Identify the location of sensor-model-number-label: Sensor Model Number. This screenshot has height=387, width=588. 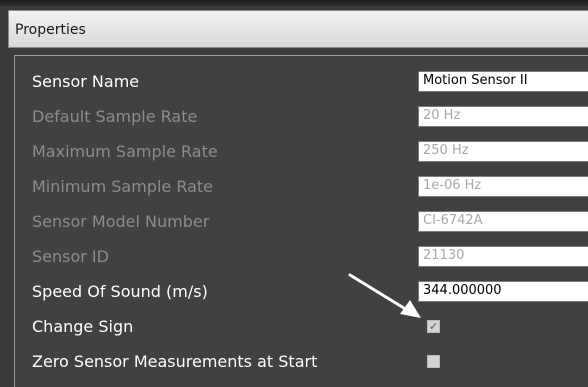
(121, 221).